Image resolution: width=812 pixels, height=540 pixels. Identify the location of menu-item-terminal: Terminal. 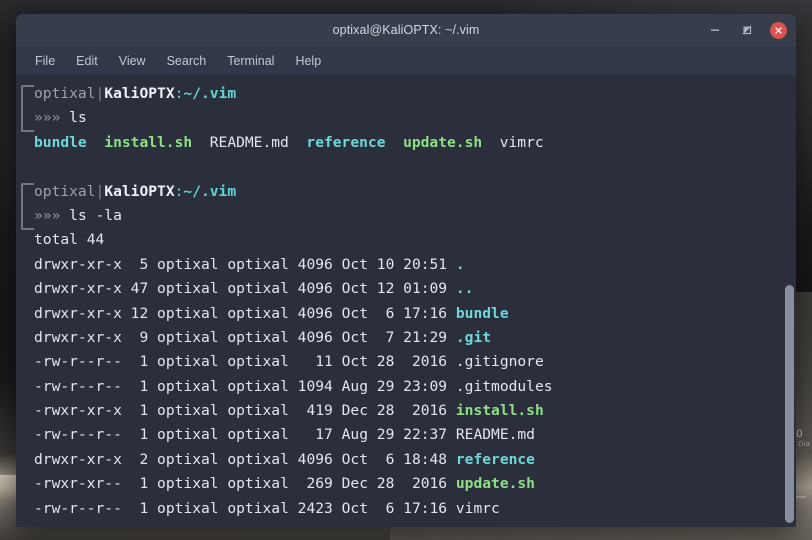
(250, 61).